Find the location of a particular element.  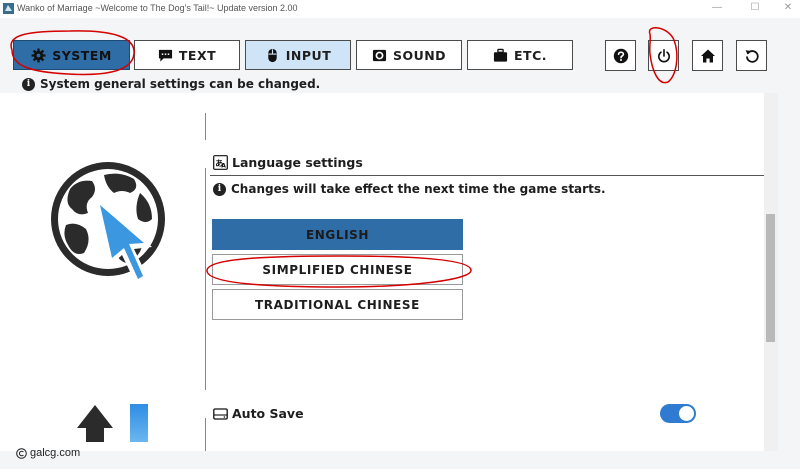

divider-middle is located at coordinates (205, 279).